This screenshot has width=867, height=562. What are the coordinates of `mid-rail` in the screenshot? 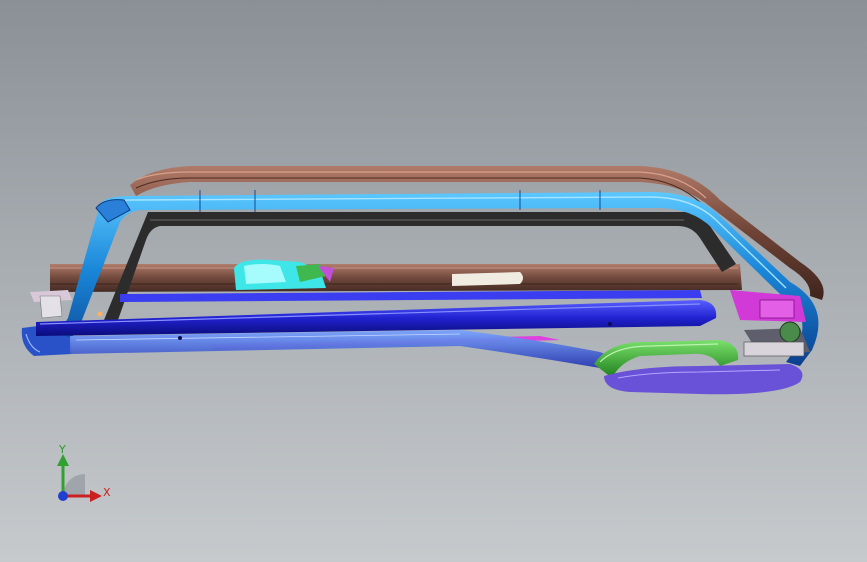 It's located at (396, 278).